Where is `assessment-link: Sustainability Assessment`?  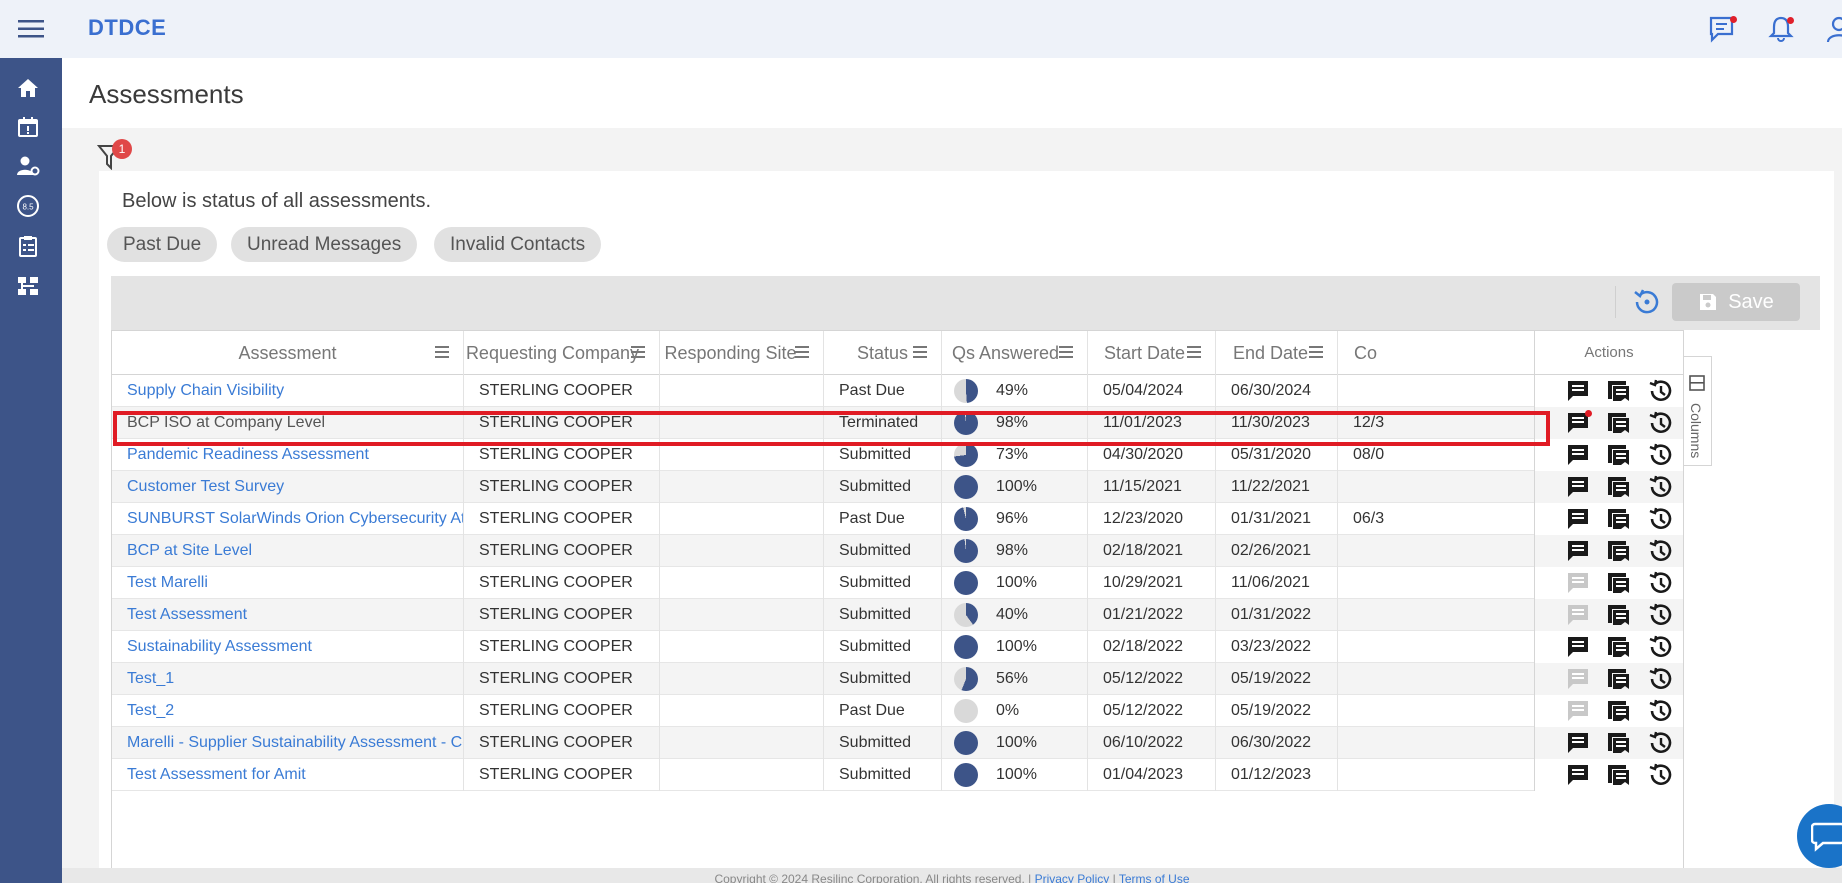
assessment-link: Sustainability Assessment is located at coordinates (288, 647).